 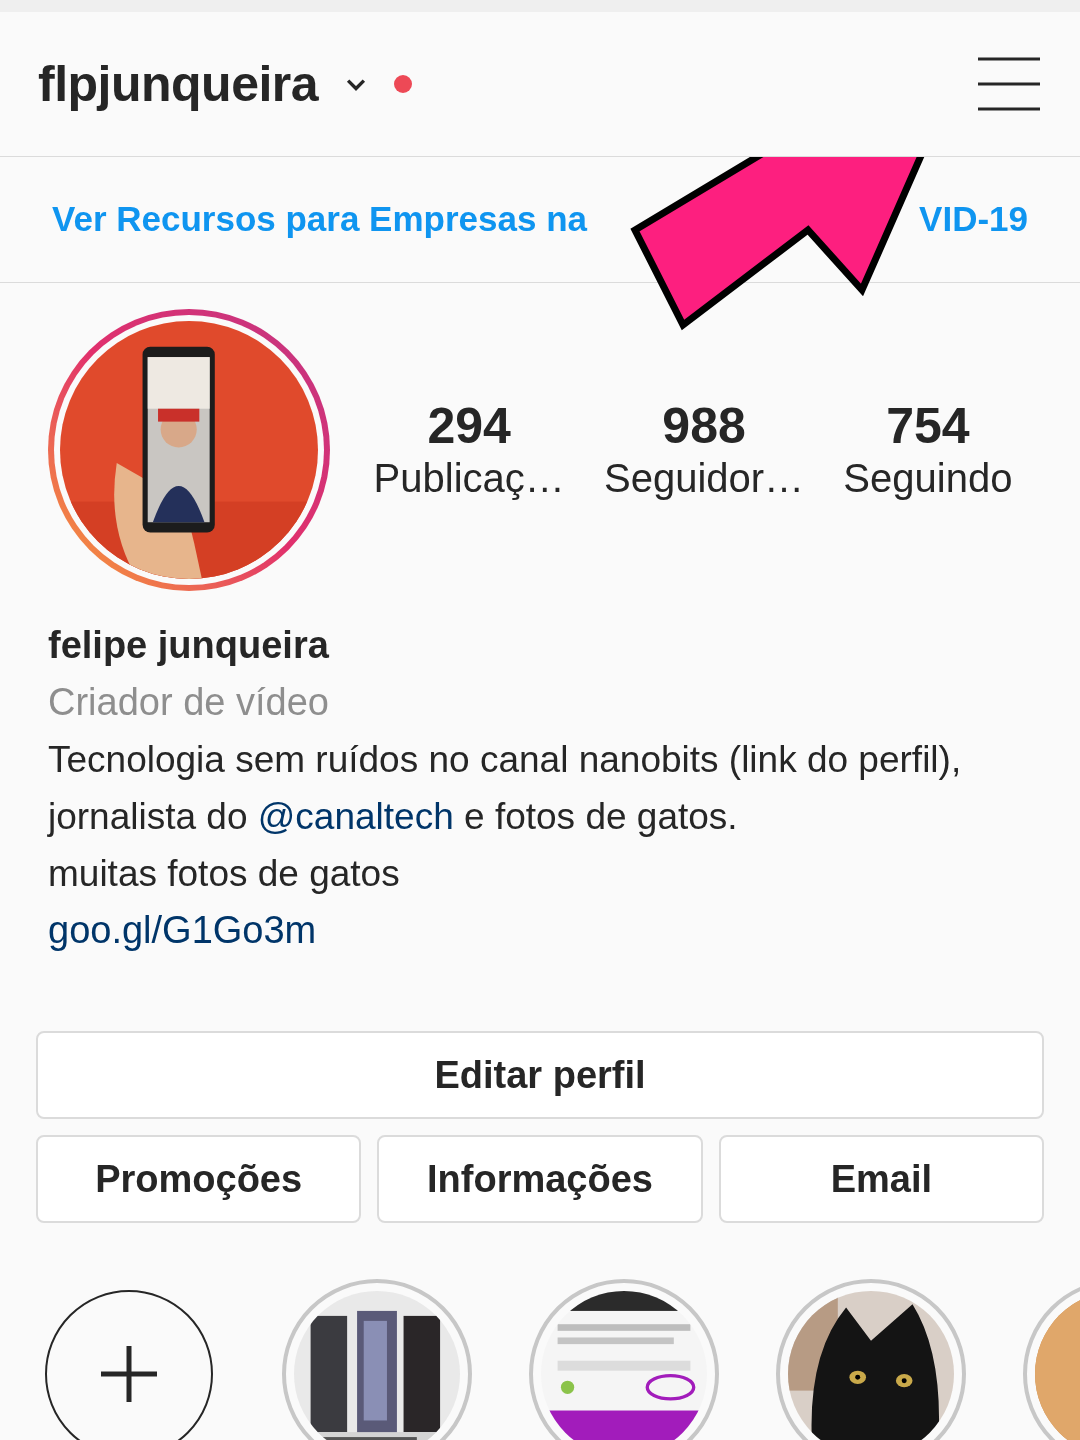 I want to click on profile-action-button: Promoções, so click(x=199, y=1179).